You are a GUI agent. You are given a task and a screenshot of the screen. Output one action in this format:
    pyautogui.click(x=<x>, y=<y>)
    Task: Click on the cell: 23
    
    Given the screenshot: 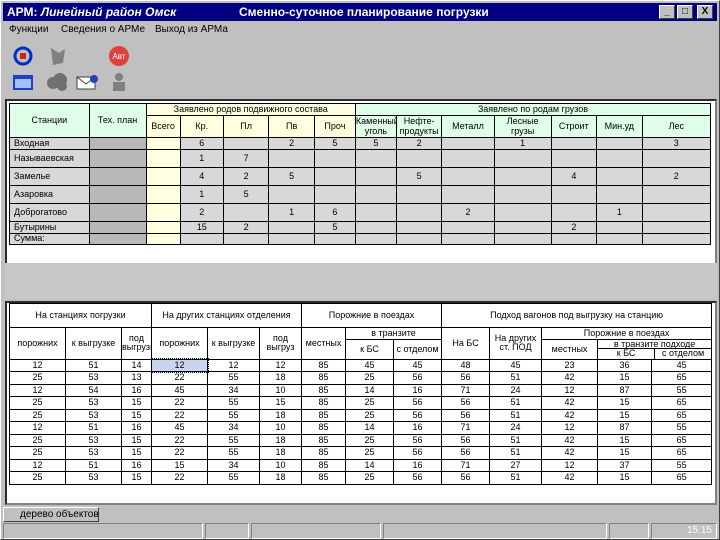 What is the action you would take?
    pyautogui.click(x=570, y=365)
    